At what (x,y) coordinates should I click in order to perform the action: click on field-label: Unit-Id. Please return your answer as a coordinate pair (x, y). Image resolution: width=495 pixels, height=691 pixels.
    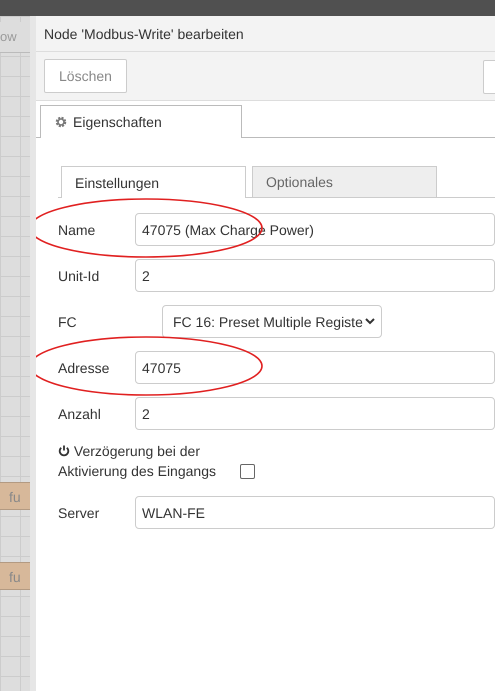
    Looking at the image, I should click on (79, 276).